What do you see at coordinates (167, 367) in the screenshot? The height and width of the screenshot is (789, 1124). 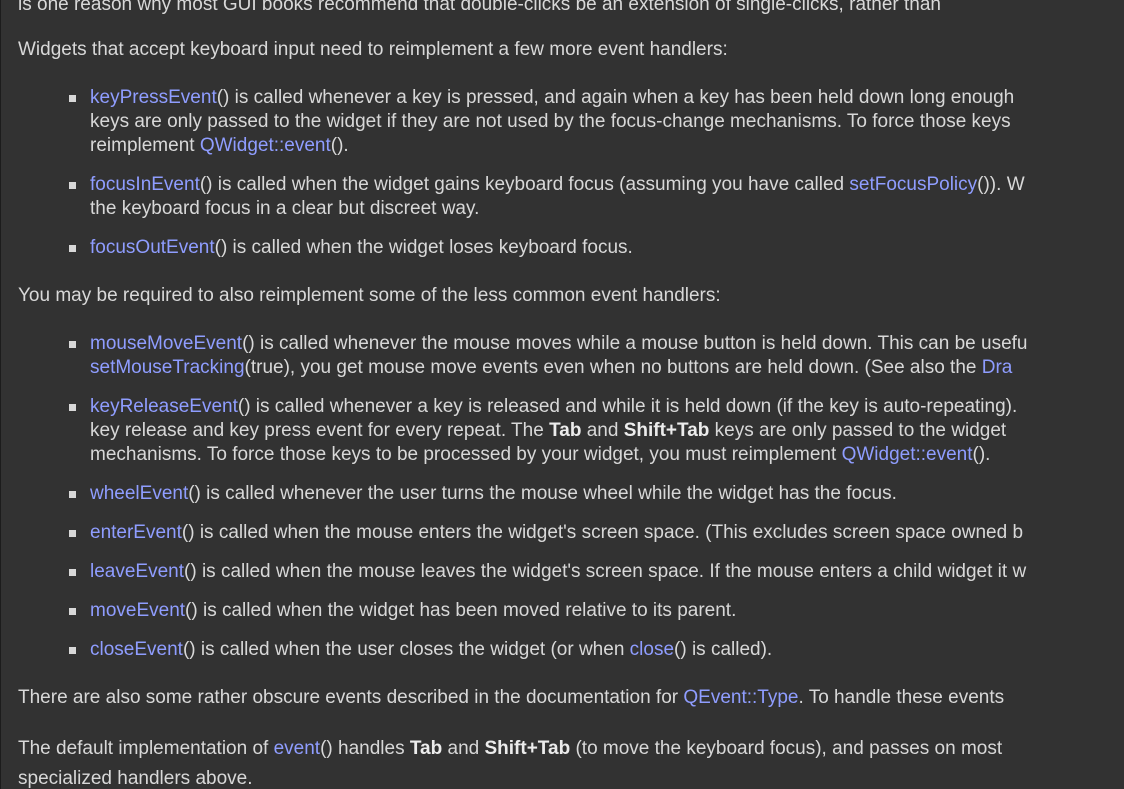 I see `link-setmousetracking: setMouseTracking` at bounding box center [167, 367].